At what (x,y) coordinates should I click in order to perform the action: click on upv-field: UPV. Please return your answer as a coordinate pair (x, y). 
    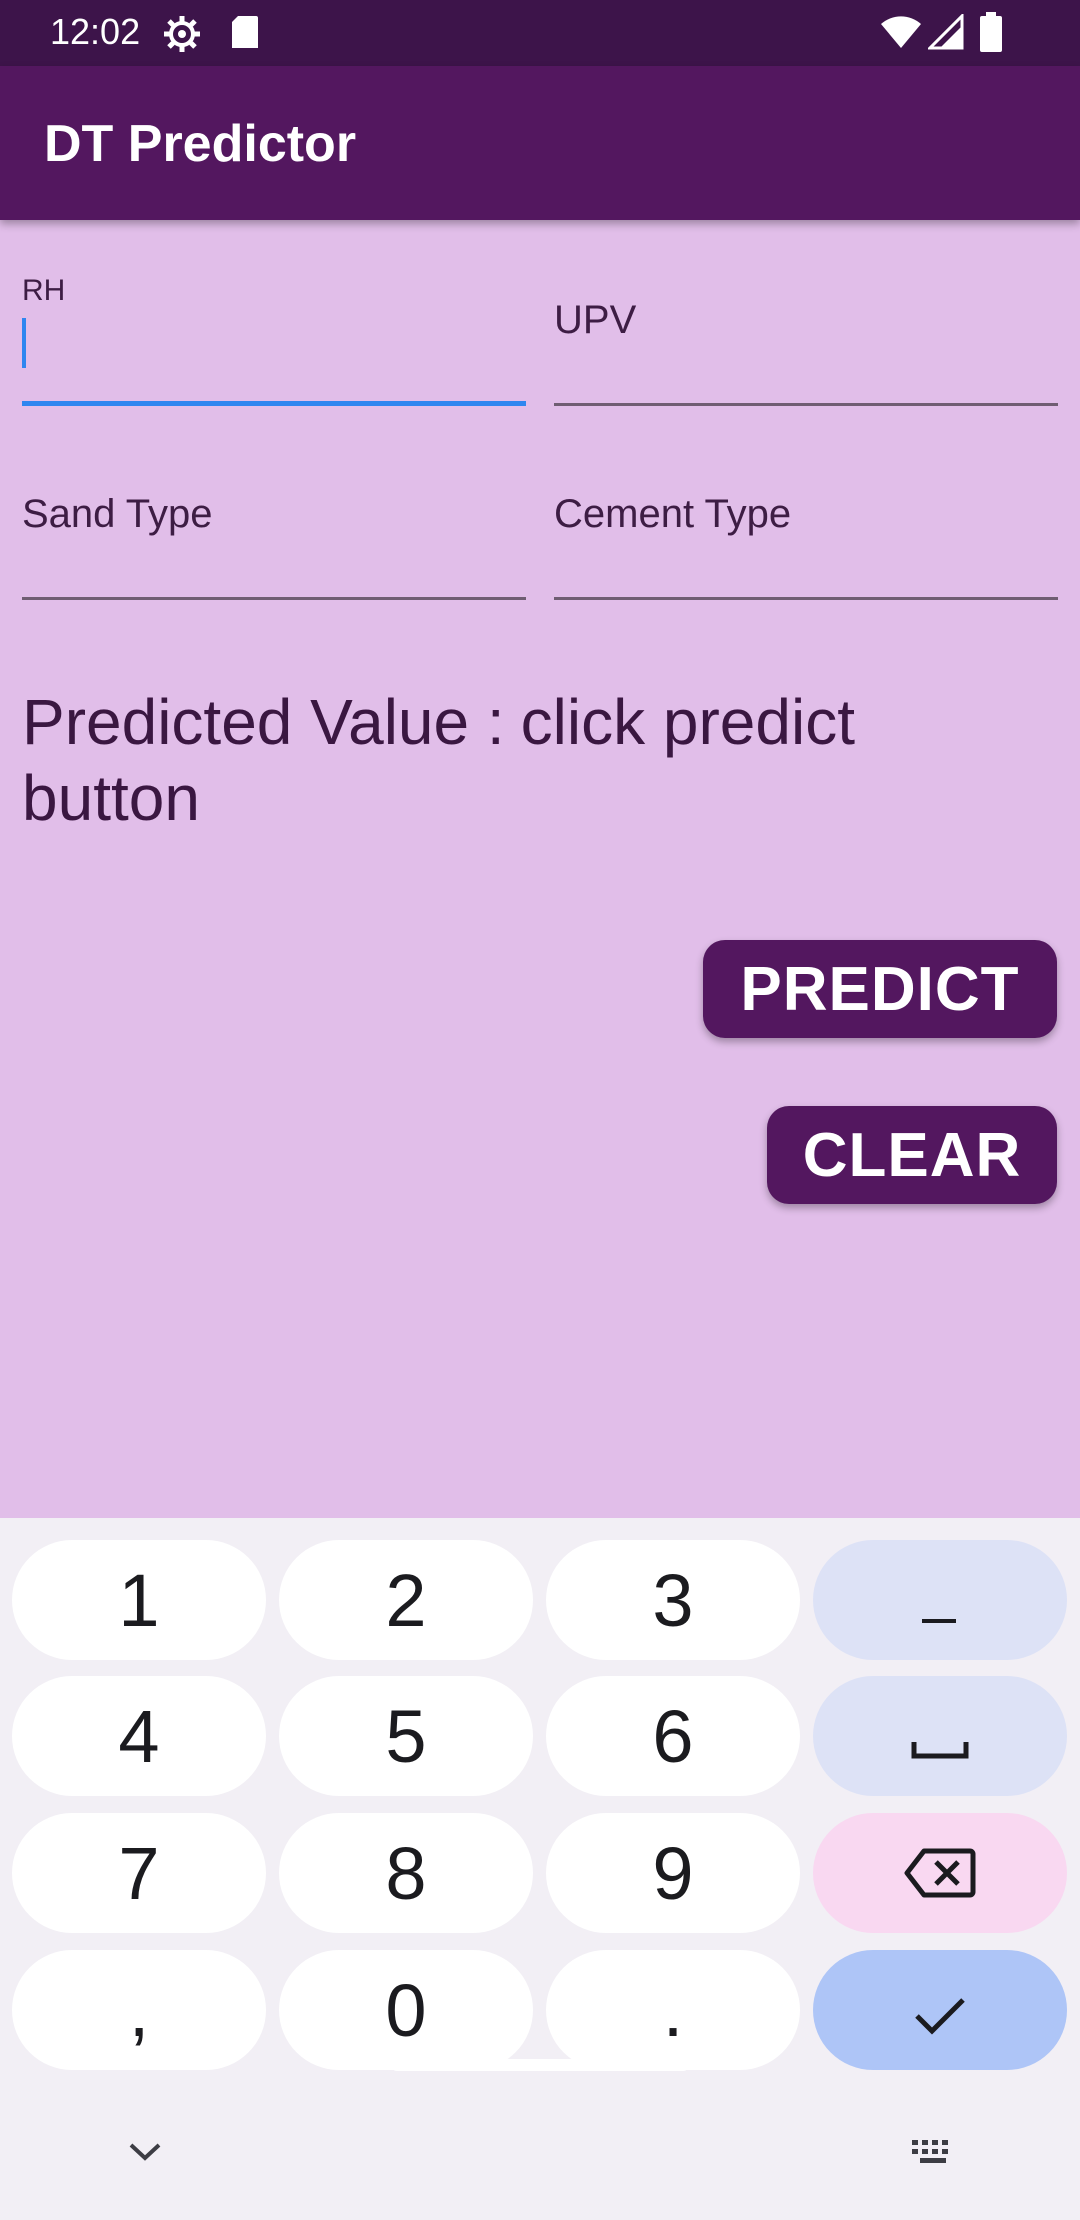
    Looking at the image, I should click on (806, 339).